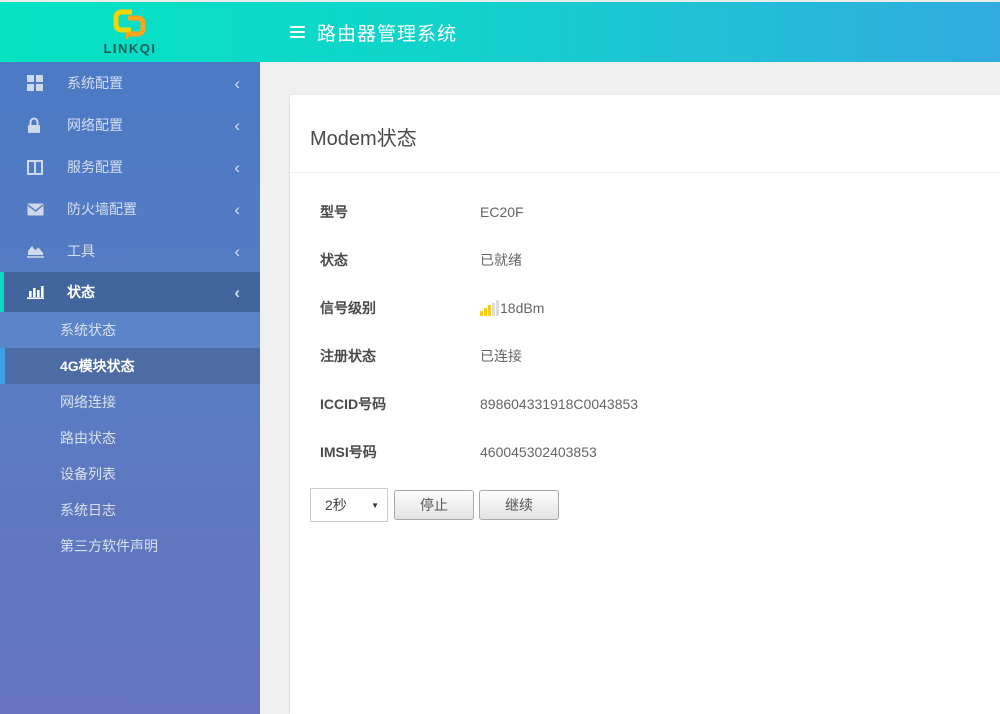 The width and height of the screenshot is (1000, 714). What do you see at coordinates (538, 452) in the screenshot?
I see `info-value: 460045302403853` at bounding box center [538, 452].